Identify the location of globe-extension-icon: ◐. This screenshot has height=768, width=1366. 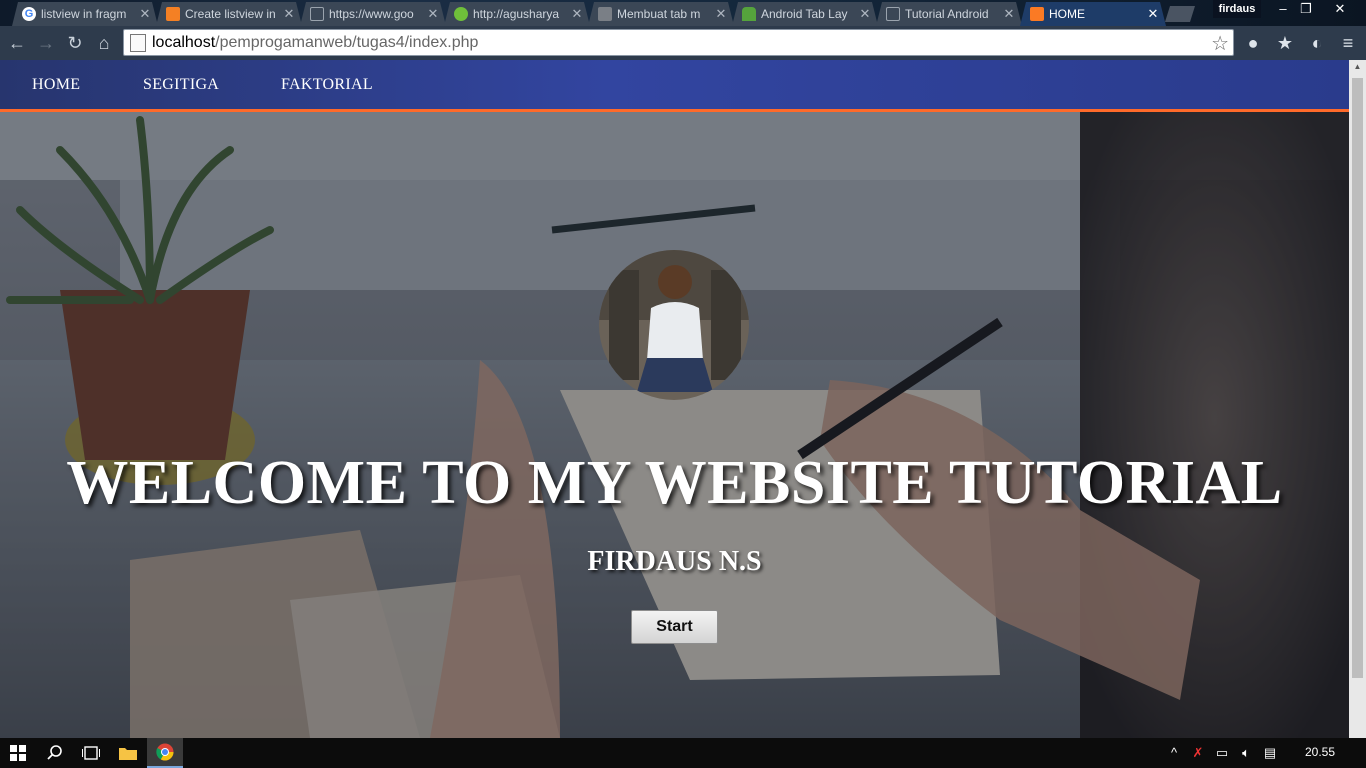
(1317, 43).